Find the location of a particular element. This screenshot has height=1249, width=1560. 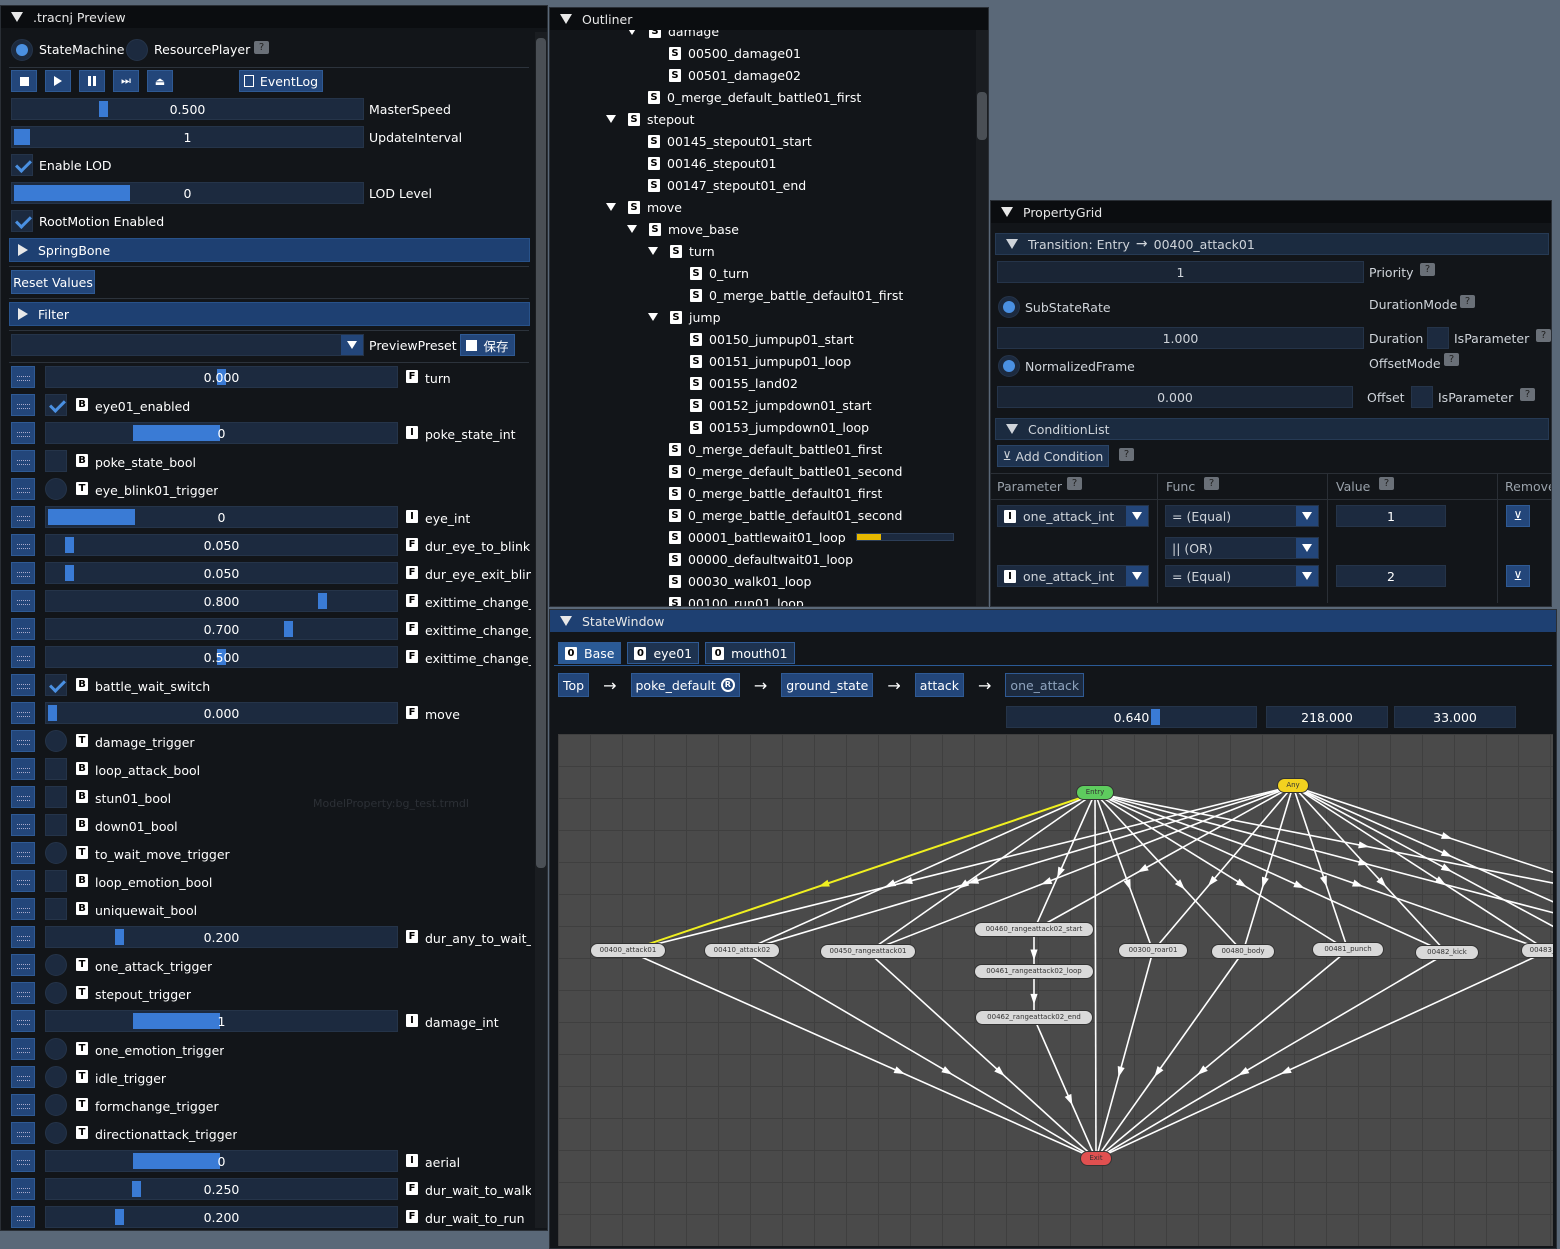

condition-value-field: 1 is located at coordinates (1391, 516).